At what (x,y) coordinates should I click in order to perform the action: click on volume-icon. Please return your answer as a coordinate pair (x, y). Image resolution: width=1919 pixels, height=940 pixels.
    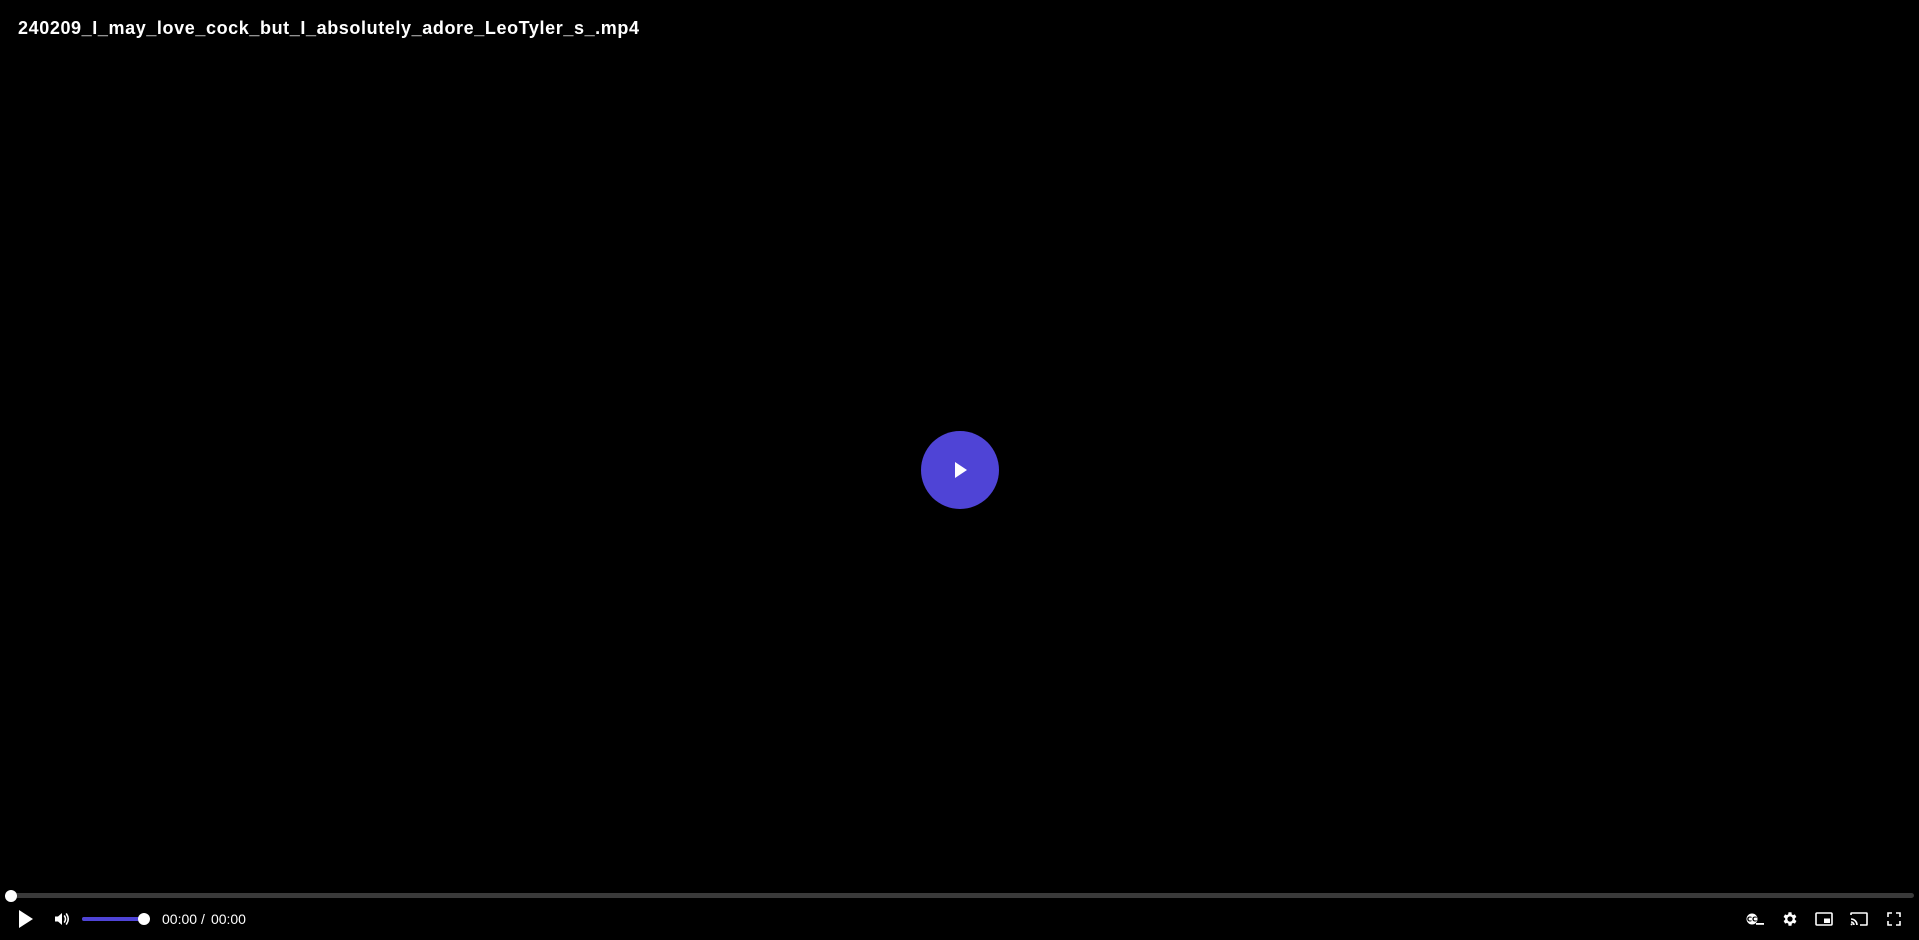
    Looking at the image, I should click on (62, 919).